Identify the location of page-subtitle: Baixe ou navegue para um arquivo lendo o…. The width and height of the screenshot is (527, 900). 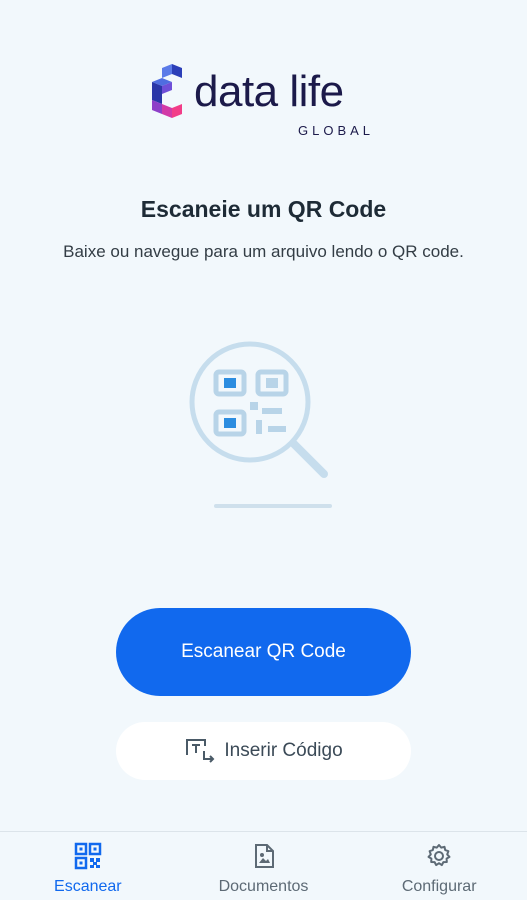
(263, 251).